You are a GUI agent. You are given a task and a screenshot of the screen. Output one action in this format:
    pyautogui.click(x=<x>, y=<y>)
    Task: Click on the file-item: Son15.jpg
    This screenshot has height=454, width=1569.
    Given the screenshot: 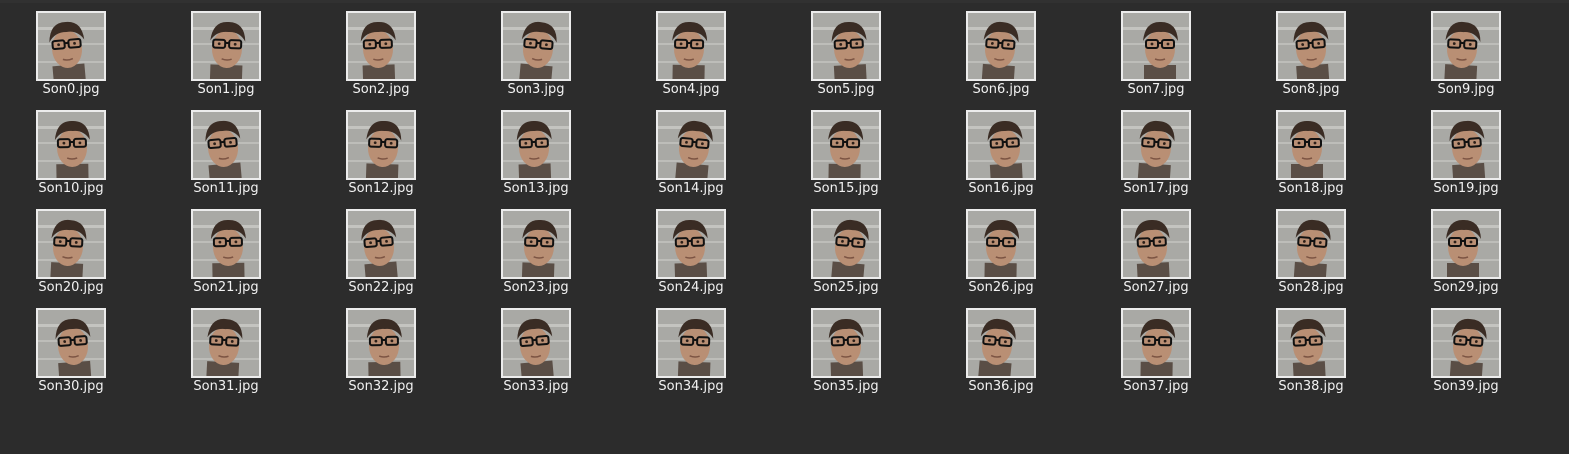 What is the action you would take?
    pyautogui.click(x=846, y=155)
    